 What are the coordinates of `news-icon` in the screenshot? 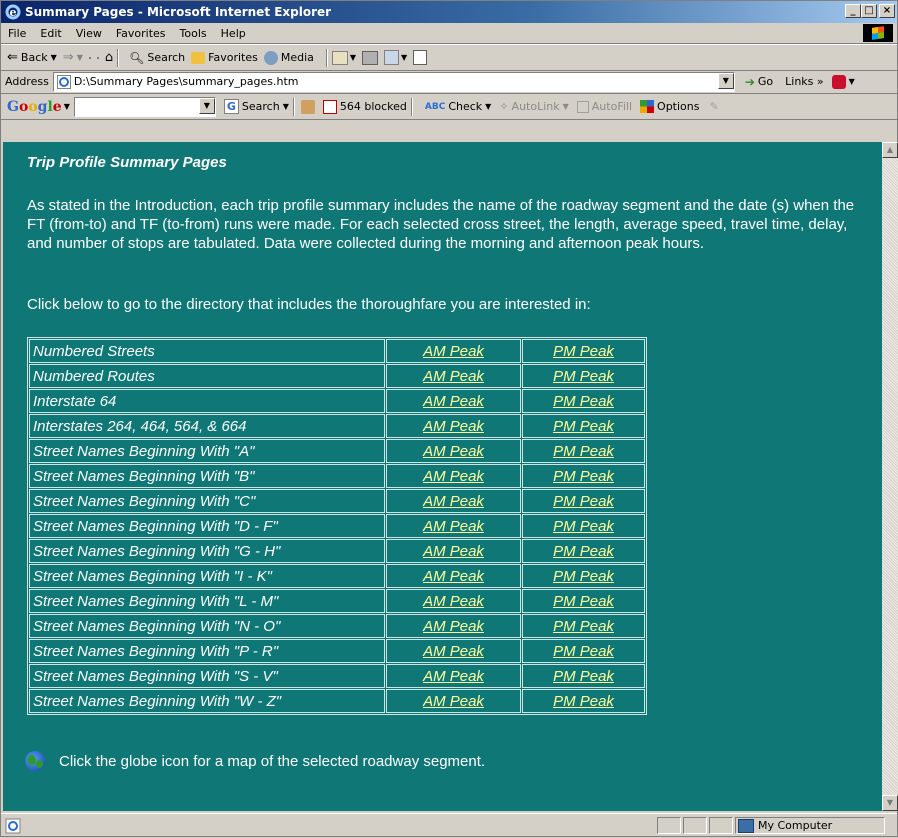 It's located at (307, 106).